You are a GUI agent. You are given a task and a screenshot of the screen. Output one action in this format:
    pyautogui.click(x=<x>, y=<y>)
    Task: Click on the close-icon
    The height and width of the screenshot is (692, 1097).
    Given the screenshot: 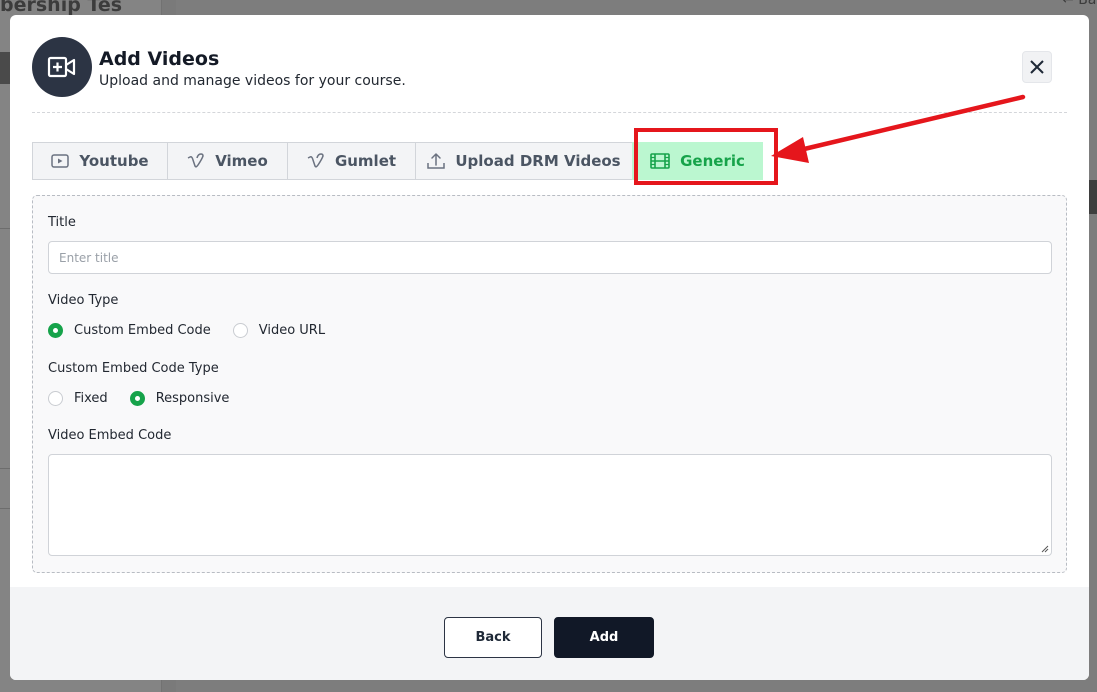 What is the action you would take?
    pyautogui.click(x=1037, y=67)
    